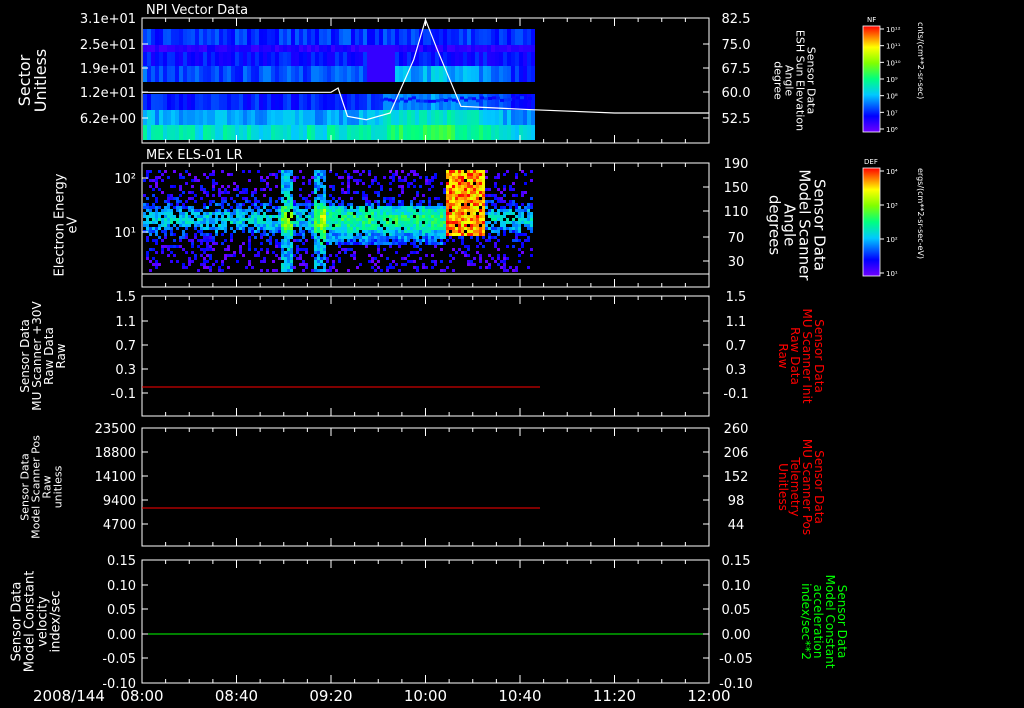 The height and width of the screenshot is (708, 1024). What do you see at coordinates (797, 225) in the screenshot?
I see `panel-2-right-label: Sensor DataModel ScannerAngledegrees` at bounding box center [797, 225].